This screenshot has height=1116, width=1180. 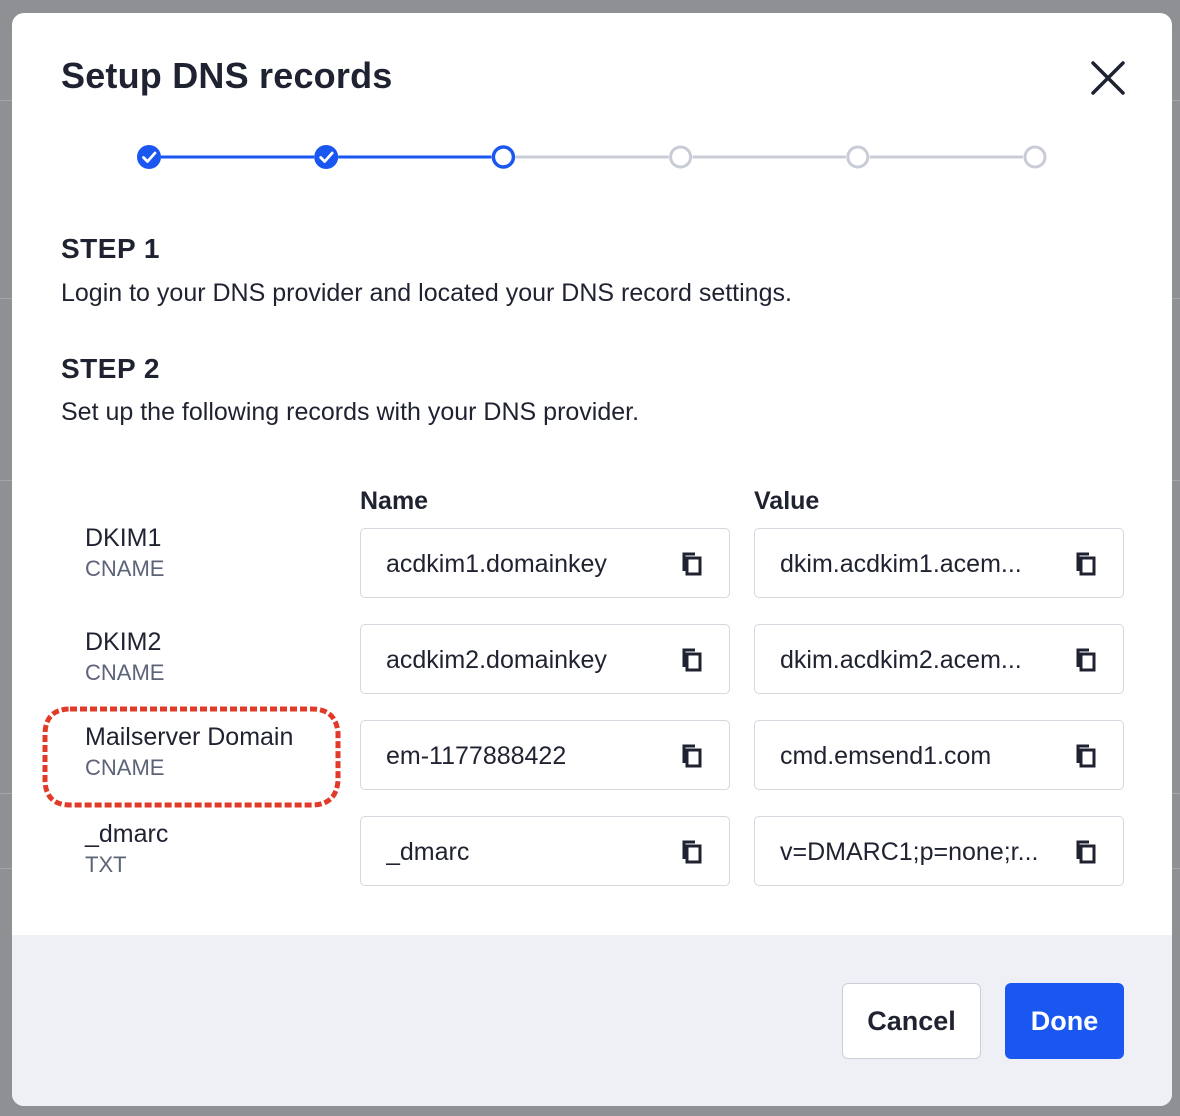 What do you see at coordinates (787, 501) in the screenshot?
I see `value-column-header: Value` at bounding box center [787, 501].